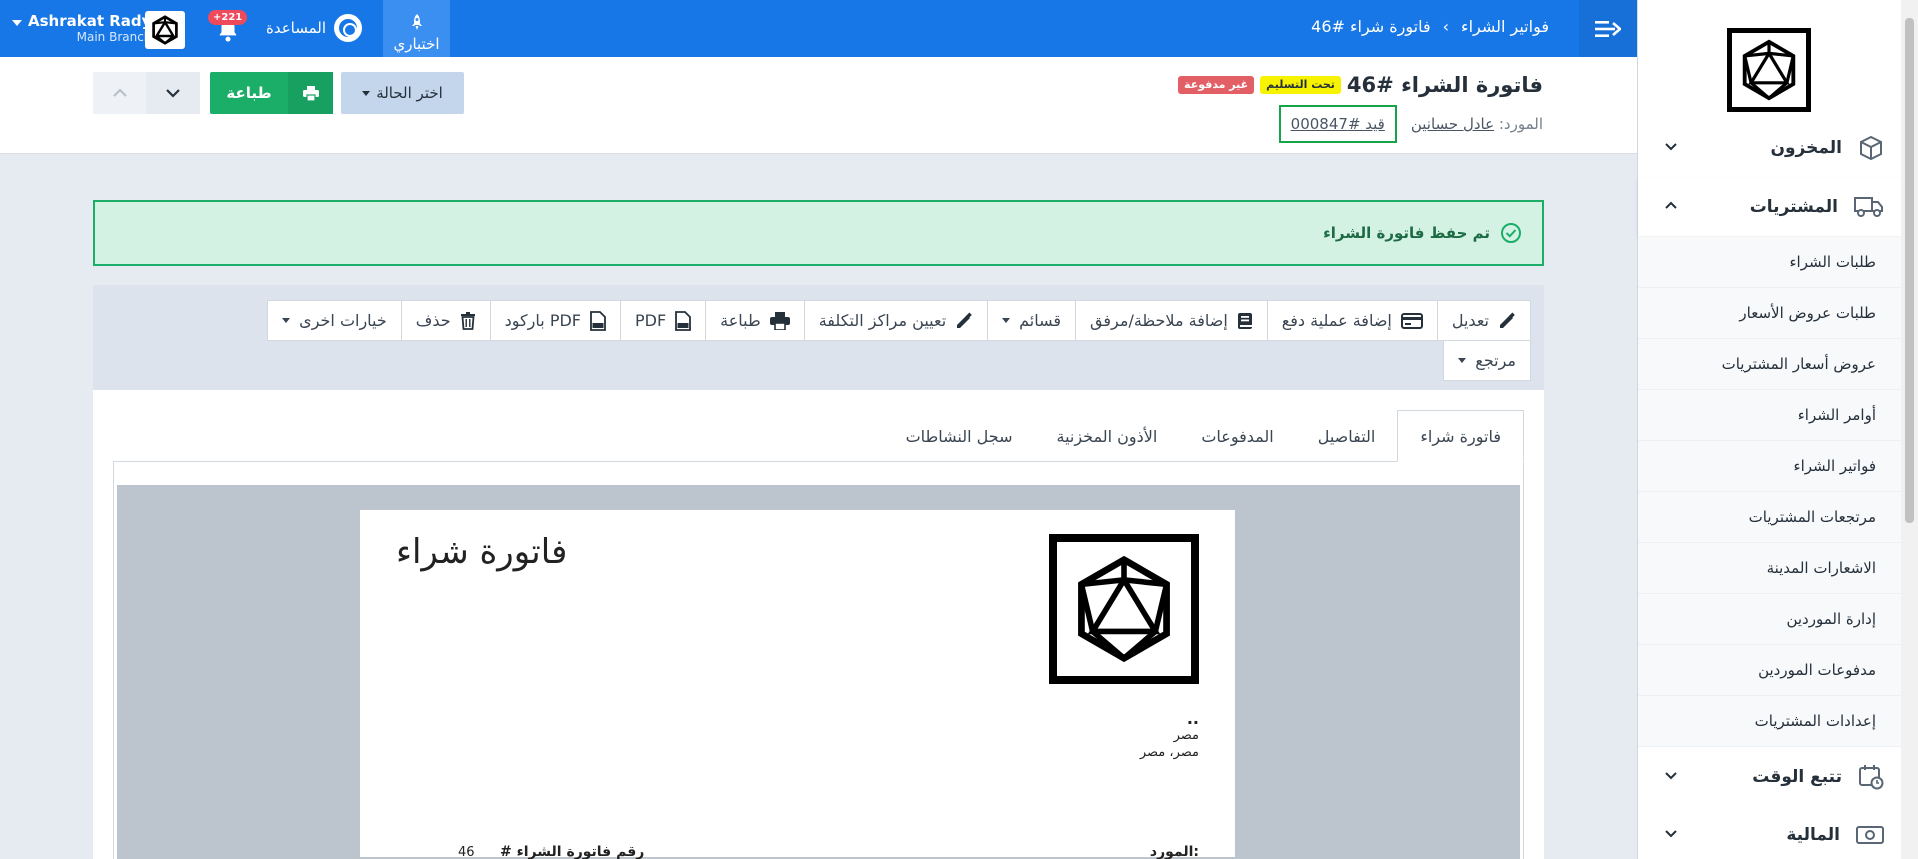  I want to click on select-status-label: اختر الحالة, so click(409, 93).